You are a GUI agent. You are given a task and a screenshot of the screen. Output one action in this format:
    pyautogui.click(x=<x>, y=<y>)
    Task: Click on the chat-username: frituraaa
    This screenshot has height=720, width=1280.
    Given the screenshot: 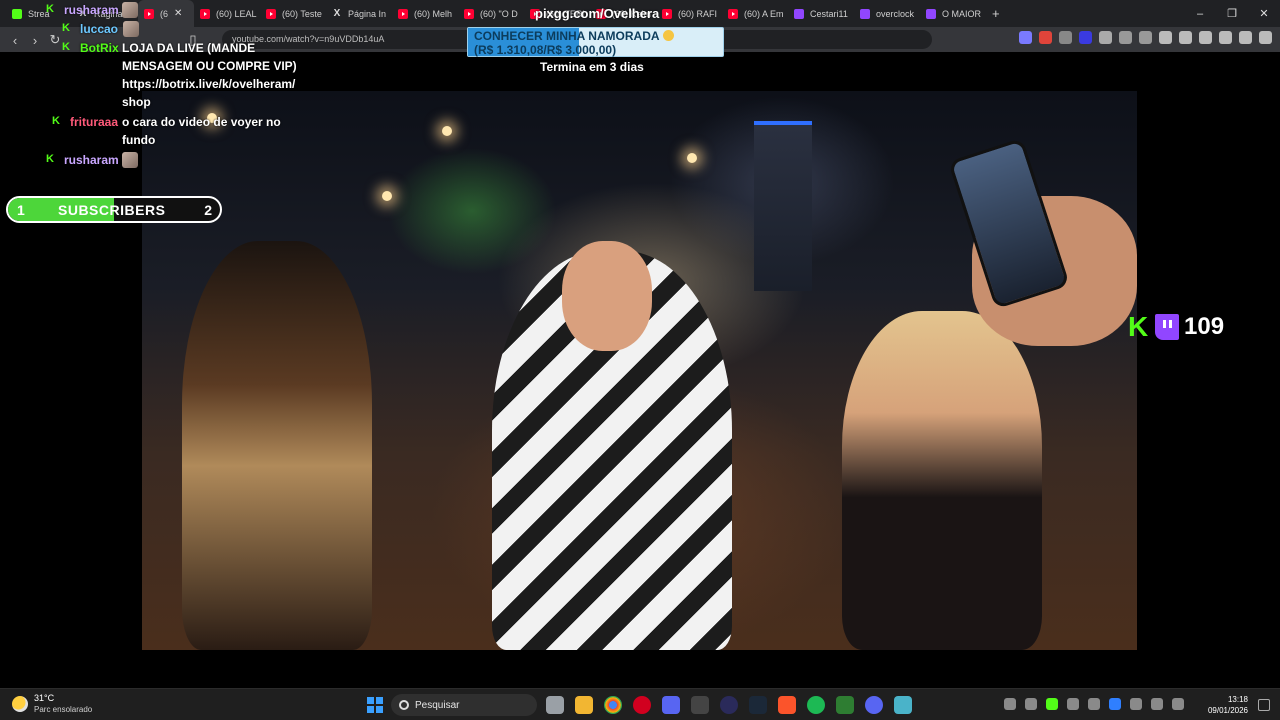 What is the action you would take?
    pyautogui.click(x=94, y=122)
    